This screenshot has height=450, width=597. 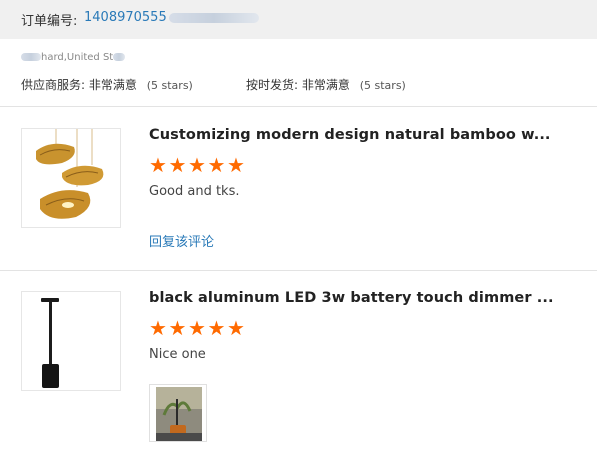 I want to click on review-photo-image, so click(x=178, y=413).